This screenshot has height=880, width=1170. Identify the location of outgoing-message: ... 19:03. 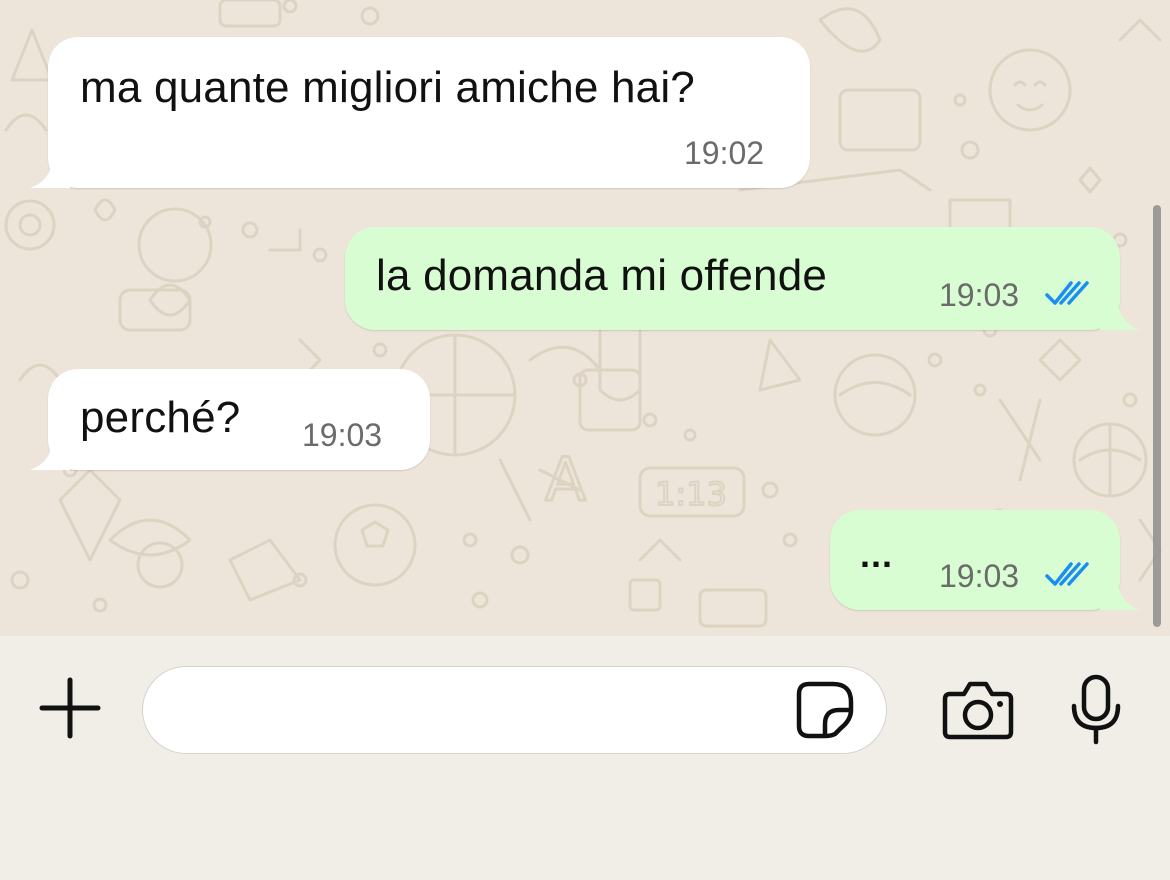
(975, 560).